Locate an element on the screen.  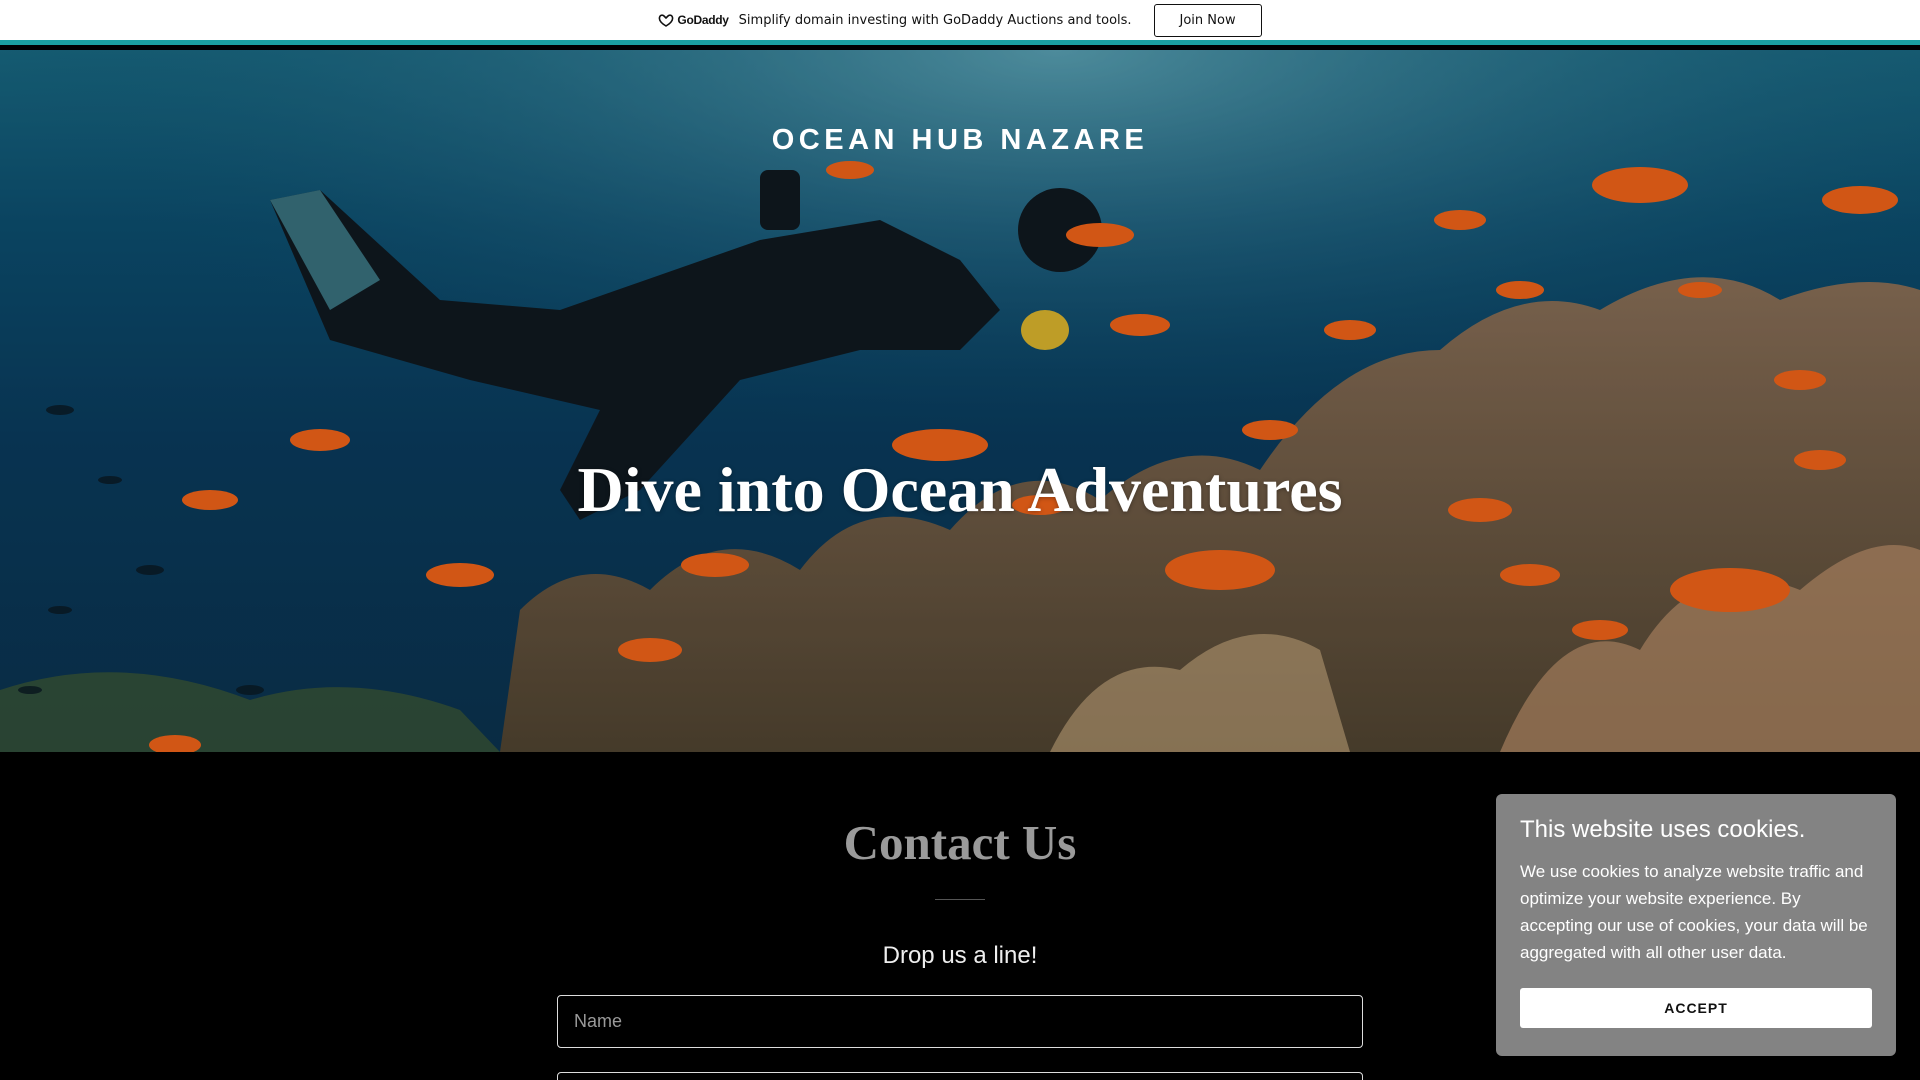
cookie-title: This website uses cookies. is located at coordinates (1663, 829).